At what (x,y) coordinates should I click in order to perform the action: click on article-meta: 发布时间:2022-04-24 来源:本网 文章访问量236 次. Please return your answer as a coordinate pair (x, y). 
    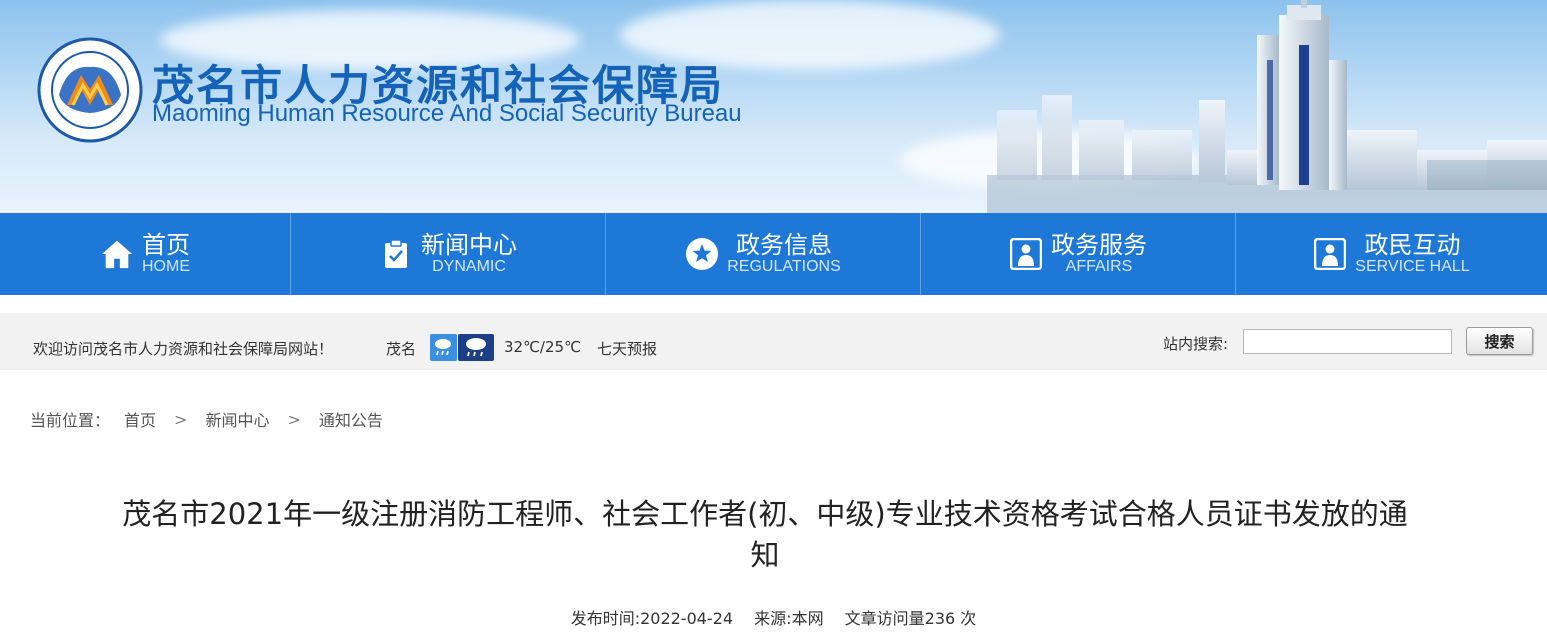
    Looking at the image, I should click on (773, 617).